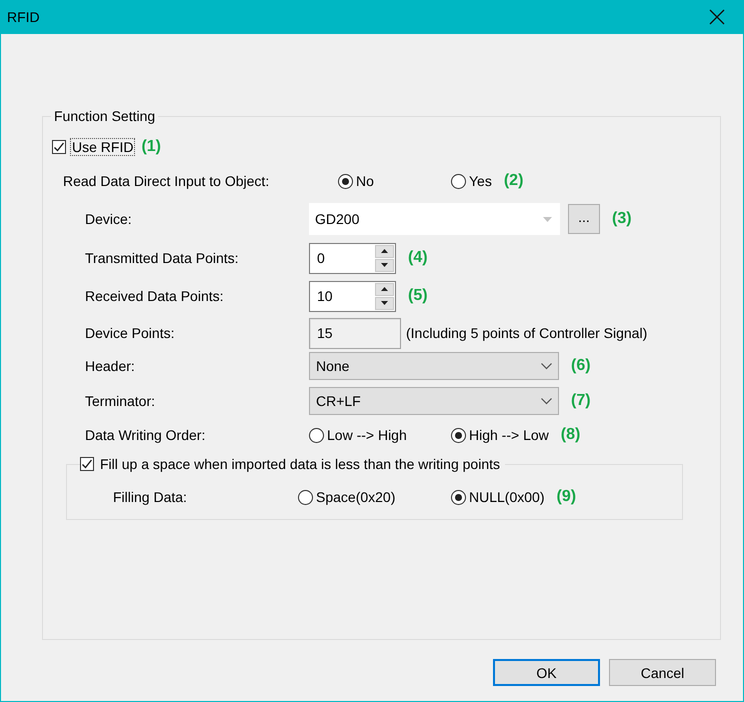  Describe the element at coordinates (374, 497) in the screenshot. I see `radio-option: Space(0x20)` at that location.